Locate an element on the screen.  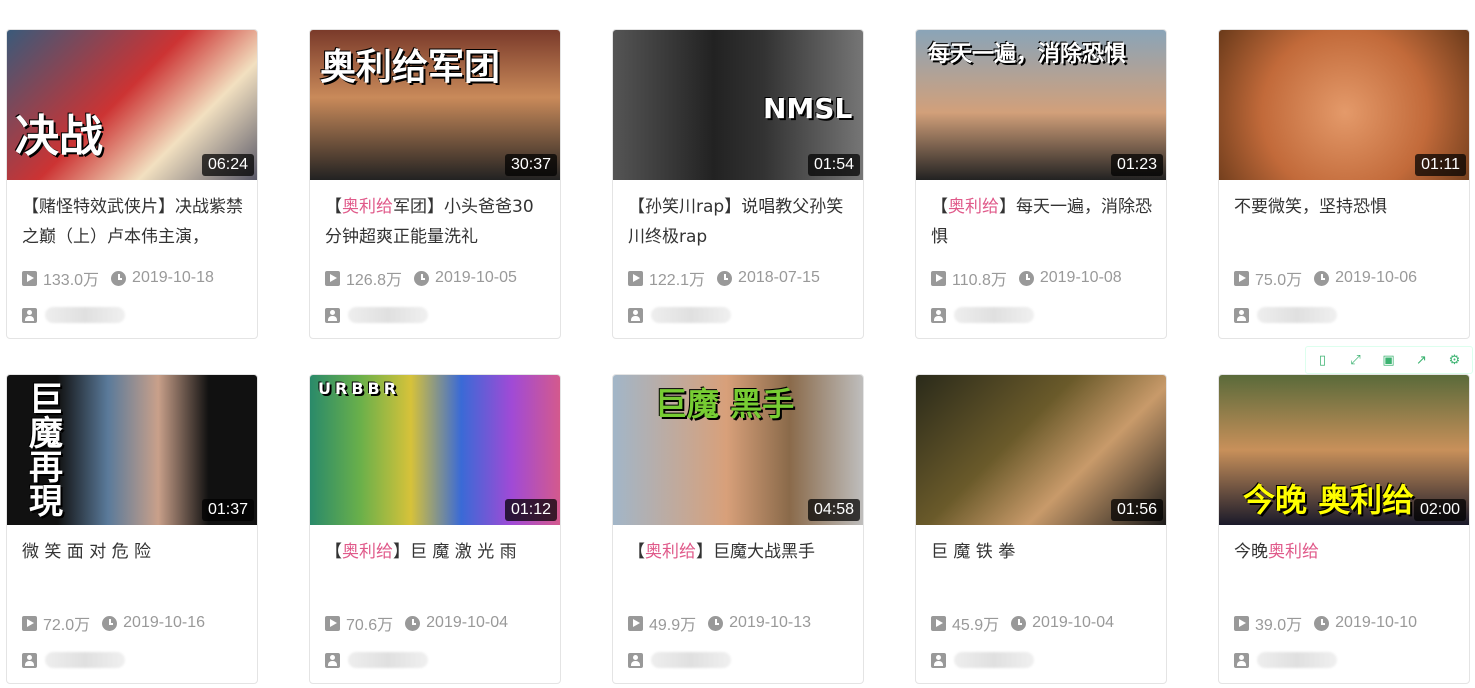
thumbnail-caption: NMSL is located at coordinates (808, 108).